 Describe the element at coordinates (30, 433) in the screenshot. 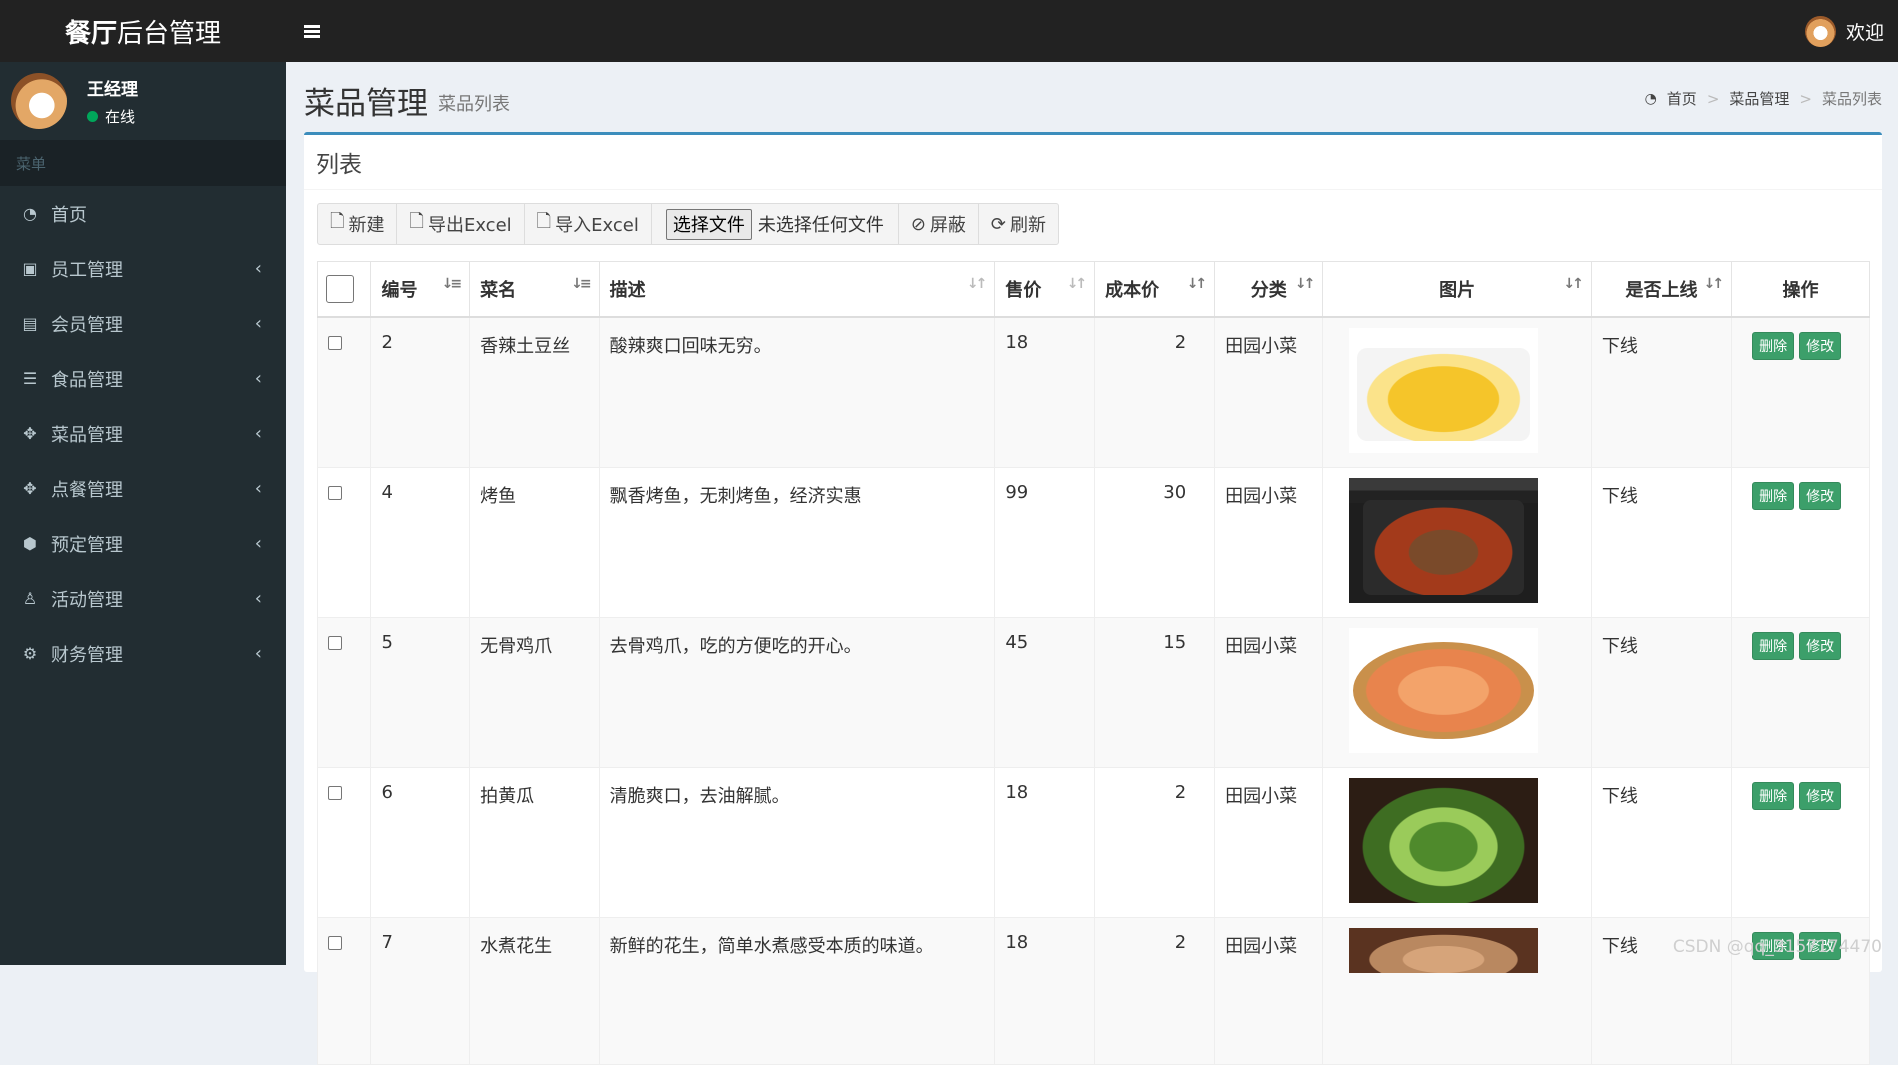

I see `arrows-move-icon: ✥` at that location.